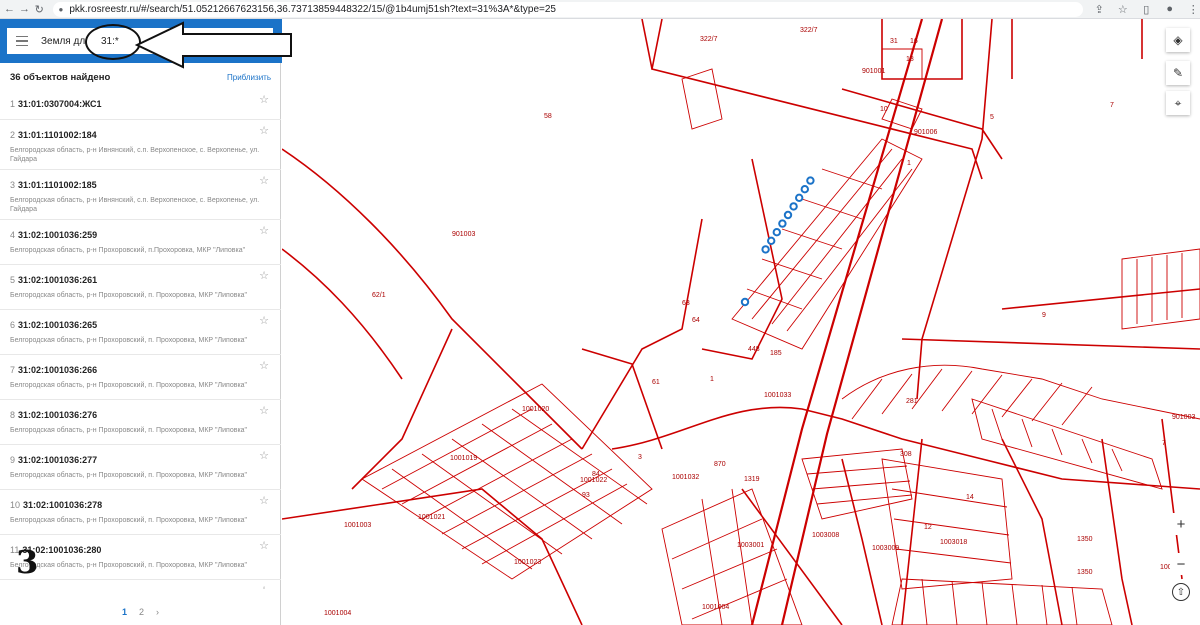  What do you see at coordinates (57, 135) in the screenshot?
I see `cadastral-number: 31:01:1101002:184` at bounding box center [57, 135].